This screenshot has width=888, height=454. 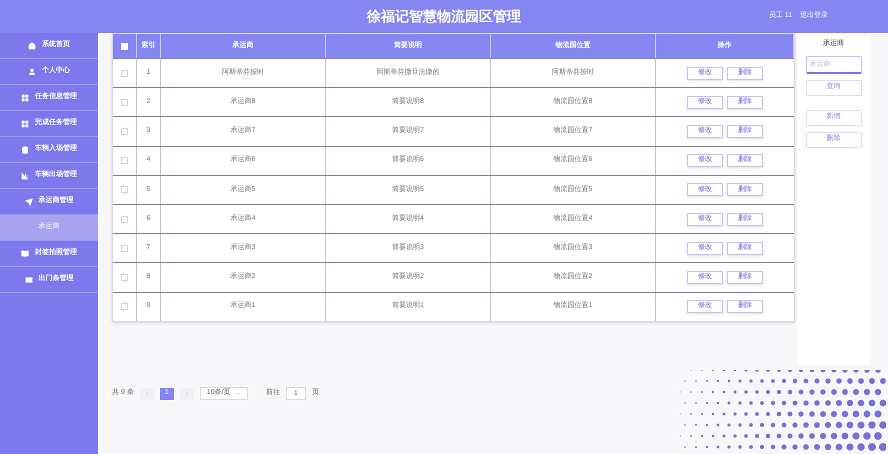 What do you see at coordinates (28, 280) in the screenshot?
I see `ticket-icon` at bounding box center [28, 280].